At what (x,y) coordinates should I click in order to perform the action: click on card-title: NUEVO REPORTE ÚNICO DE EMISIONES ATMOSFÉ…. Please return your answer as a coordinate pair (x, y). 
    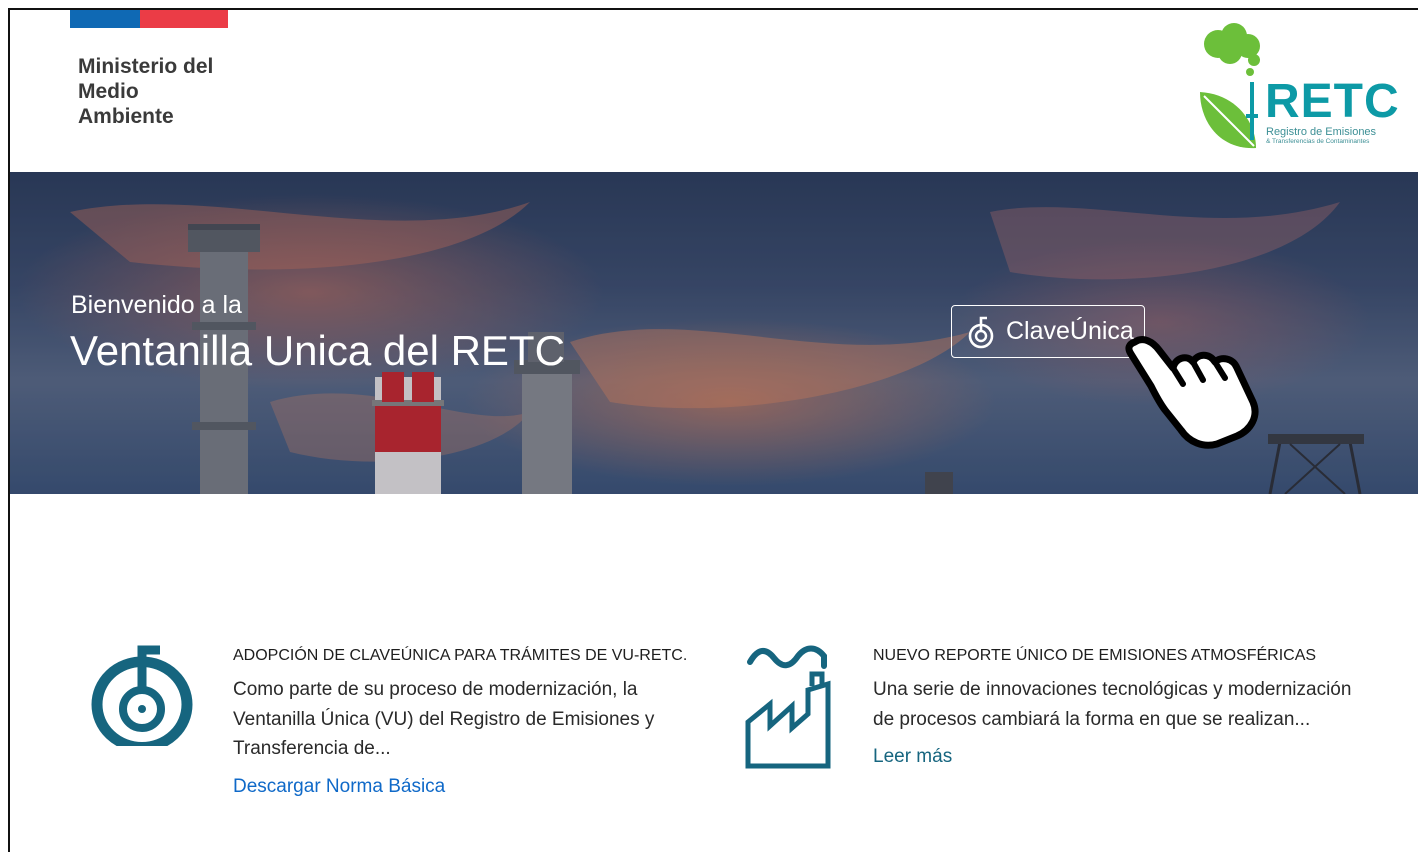
    Looking at the image, I should click on (1095, 655).